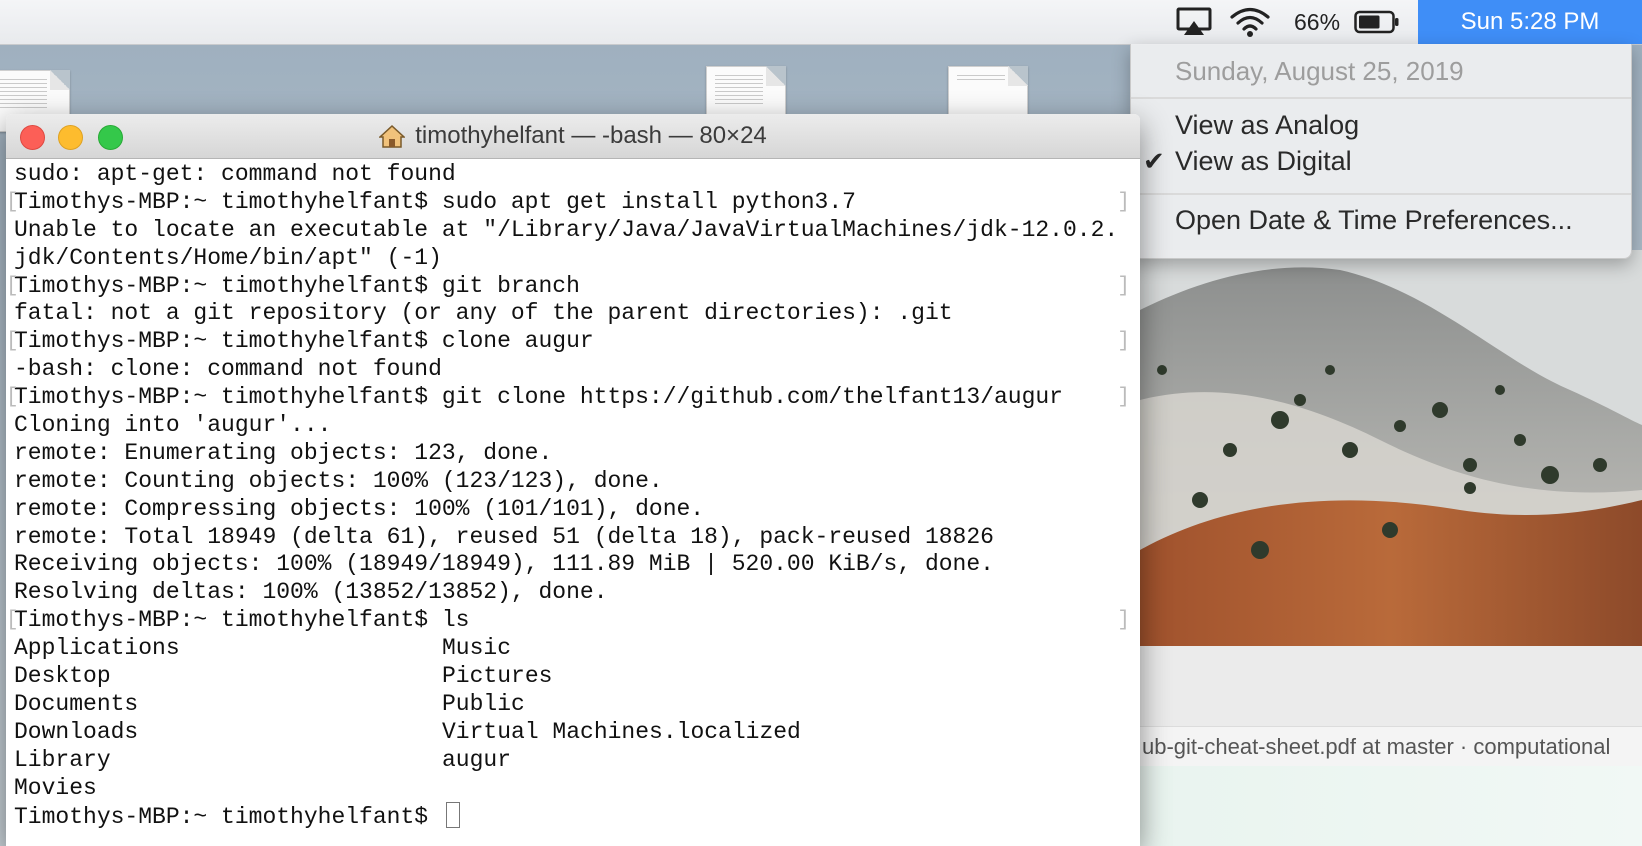  What do you see at coordinates (483, 703) in the screenshot?
I see `ls-entry: Public` at bounding box center [483, 703].